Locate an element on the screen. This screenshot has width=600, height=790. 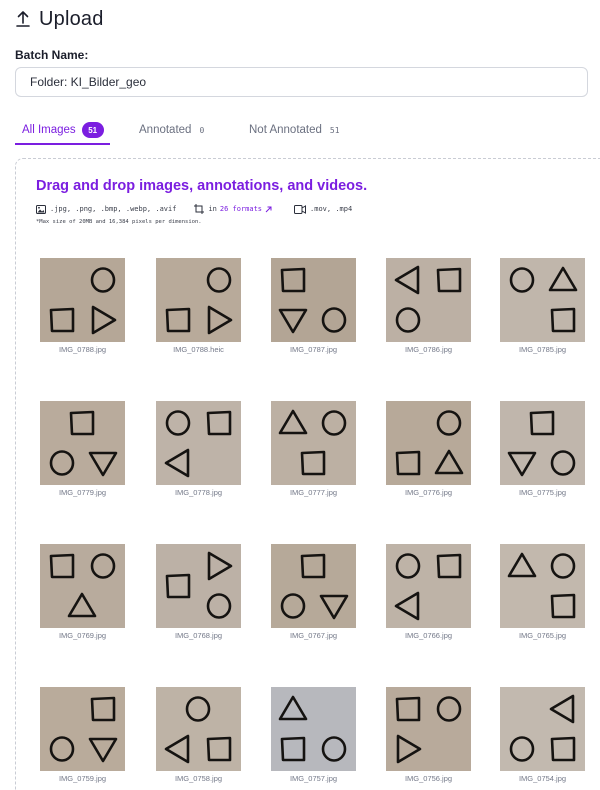
image-tile: IMG_0779.jpg is located at coordinates (82, 449).